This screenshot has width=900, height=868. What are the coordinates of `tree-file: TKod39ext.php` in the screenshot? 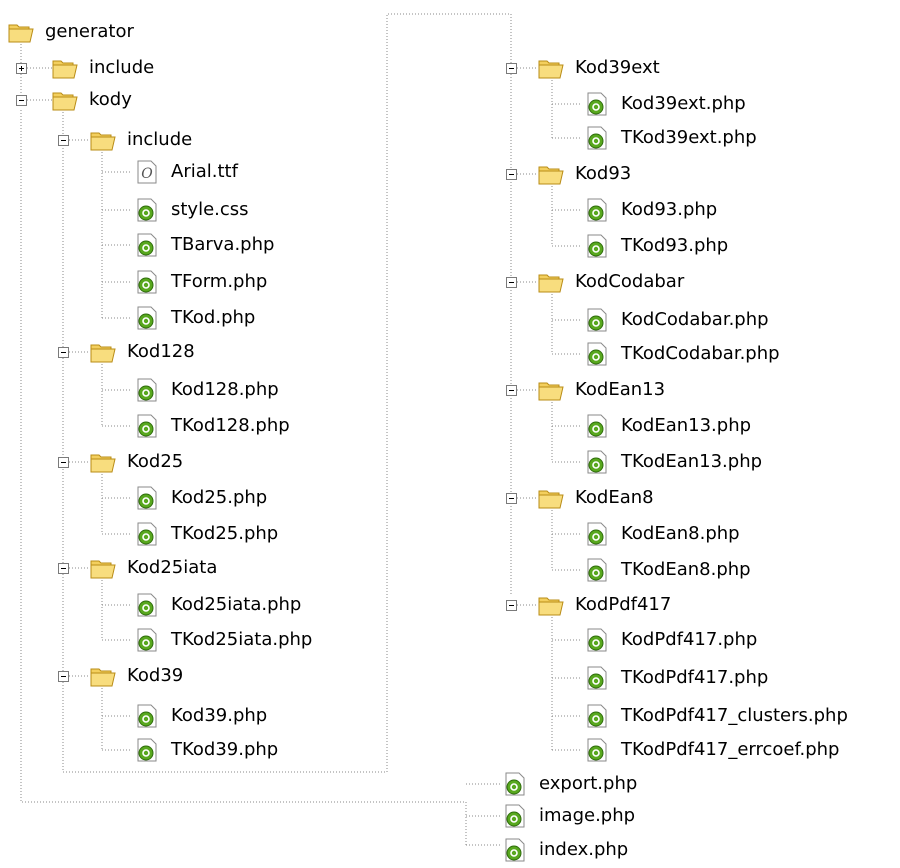 It's located at (670, 138).